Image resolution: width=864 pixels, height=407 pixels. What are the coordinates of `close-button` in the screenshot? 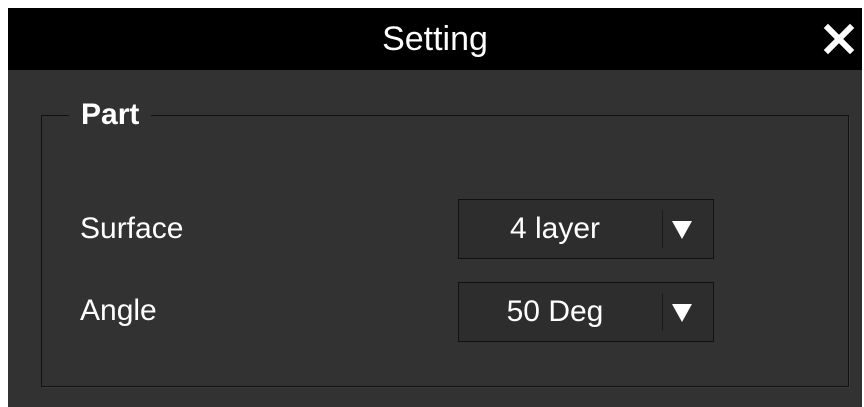 It's located at (839, 39).